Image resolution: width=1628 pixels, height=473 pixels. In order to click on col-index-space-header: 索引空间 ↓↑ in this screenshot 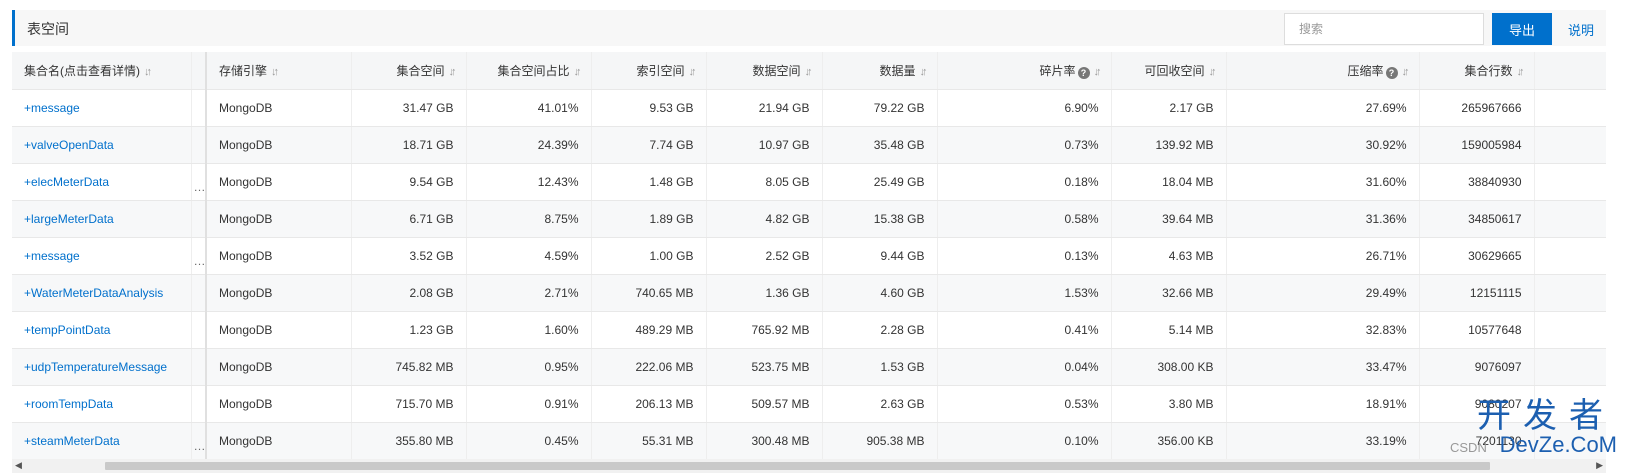, I will do `click(649, 71)`.